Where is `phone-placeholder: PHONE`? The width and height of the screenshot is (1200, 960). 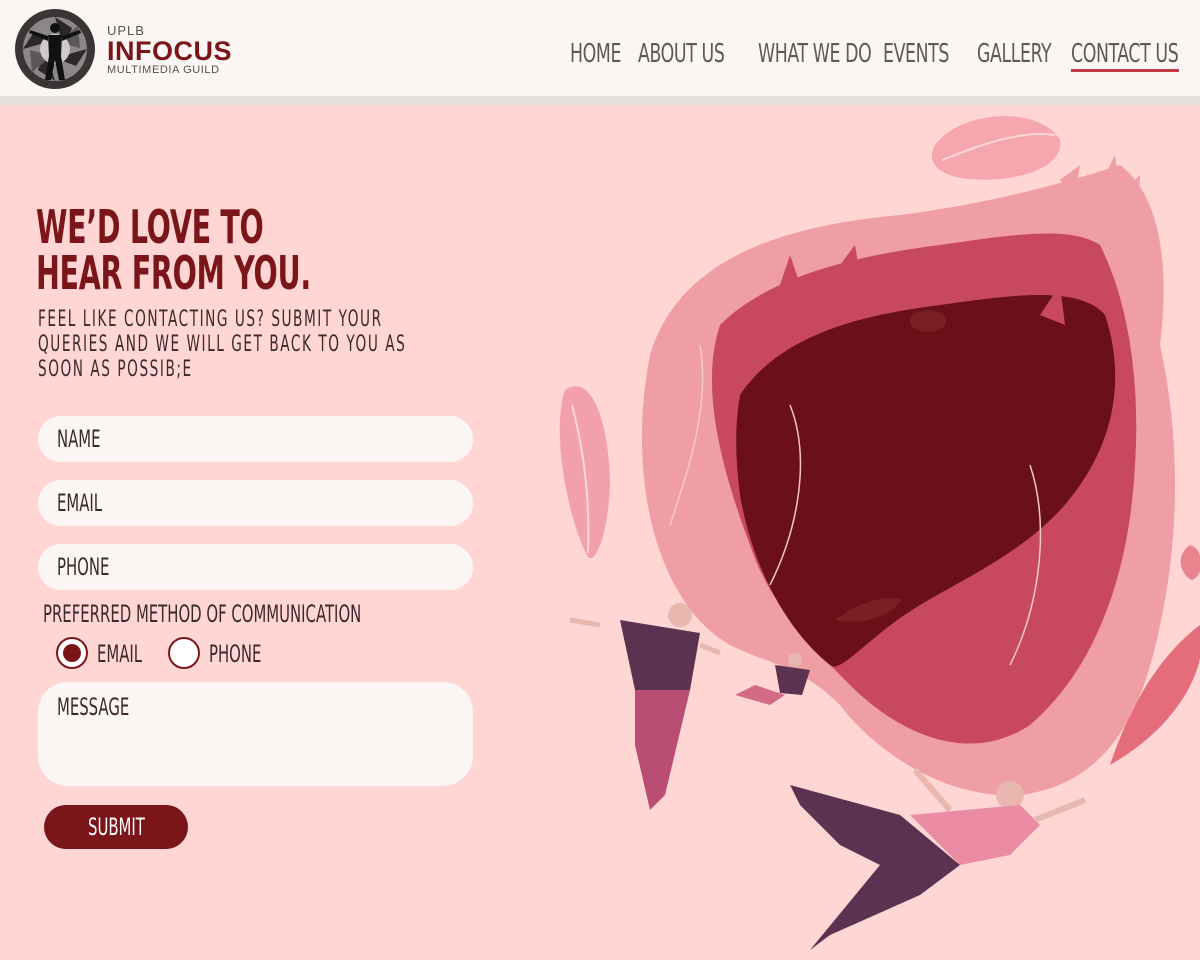
phone-placeholder: PHONE is located at coordinates (83, 567).